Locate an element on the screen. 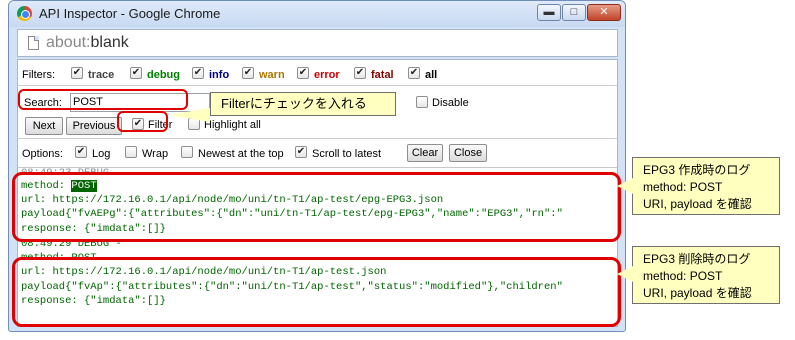 This screenshot has width=795, height=340. filters-label: Filters: is located at coordinates (38, 75).